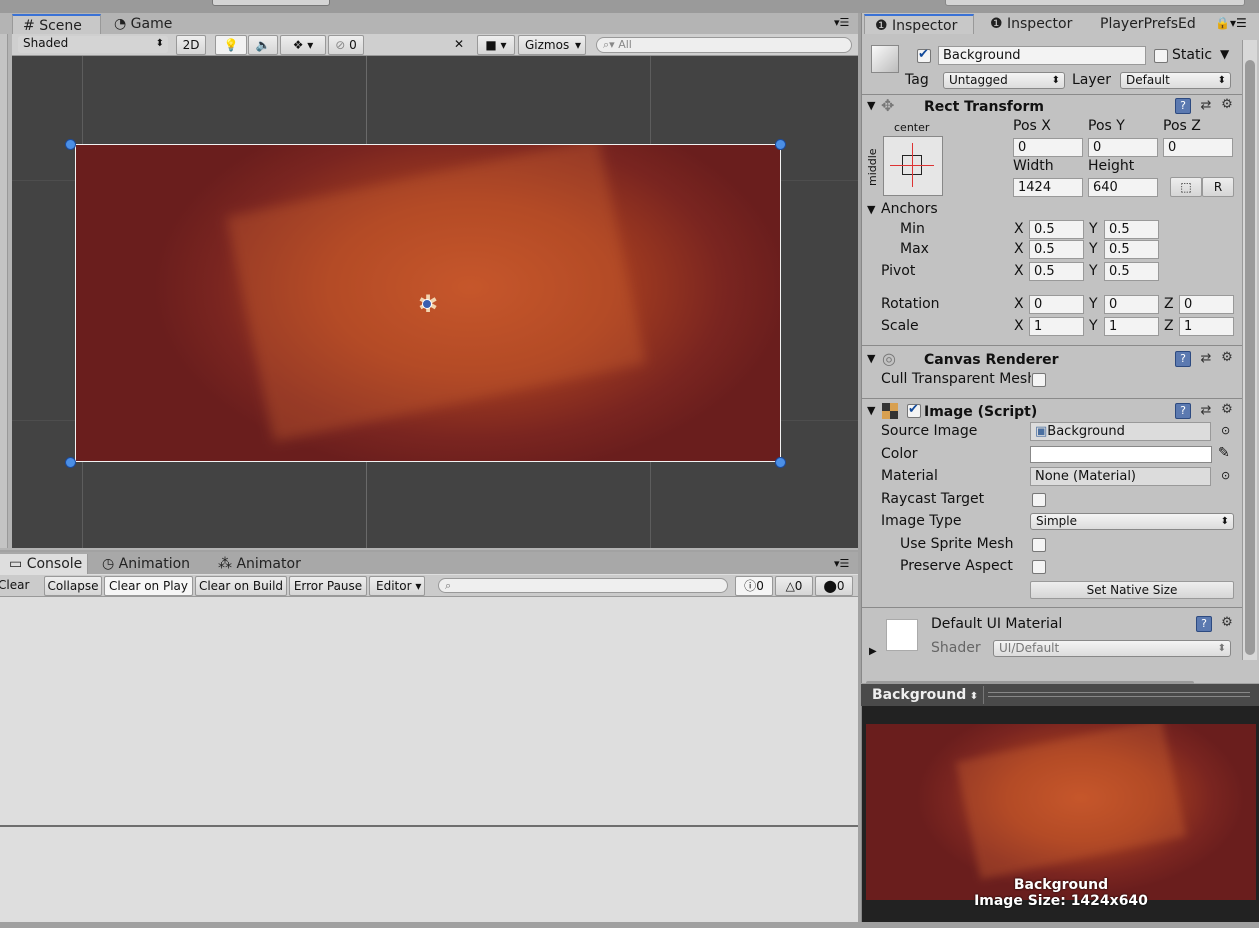 The image size is (1259, 928). I want to click on image-script-foldout: ▼, so click(871, 410).